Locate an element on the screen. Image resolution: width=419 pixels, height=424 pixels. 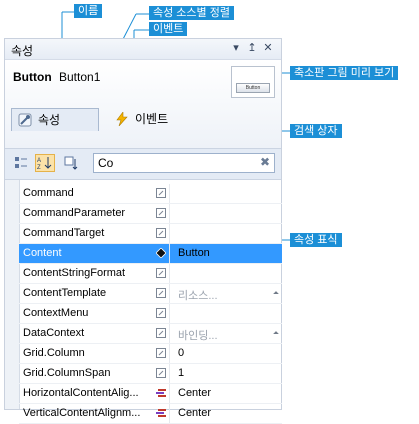
tab-properties-label: 속성 is located at coordinates (49, 120).